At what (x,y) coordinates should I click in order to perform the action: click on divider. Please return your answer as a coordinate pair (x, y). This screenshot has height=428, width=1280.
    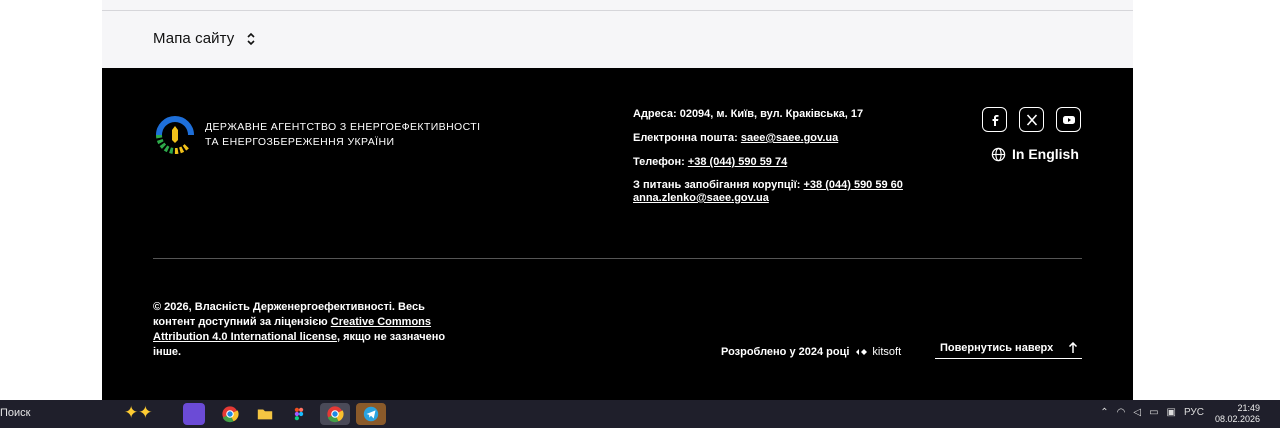
    Looking at the image, I should click on (617, 10).